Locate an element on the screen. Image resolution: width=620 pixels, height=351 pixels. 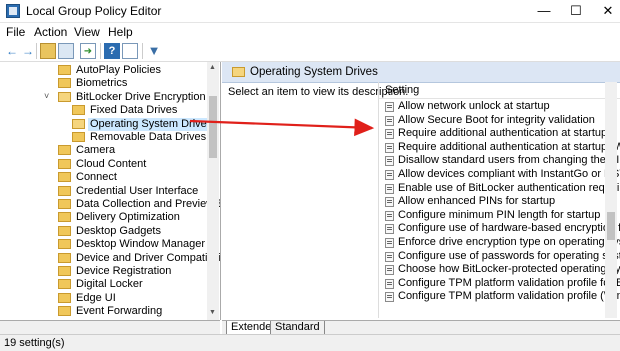
forward-arrow-icon: → is located at coordinates (28, 51).